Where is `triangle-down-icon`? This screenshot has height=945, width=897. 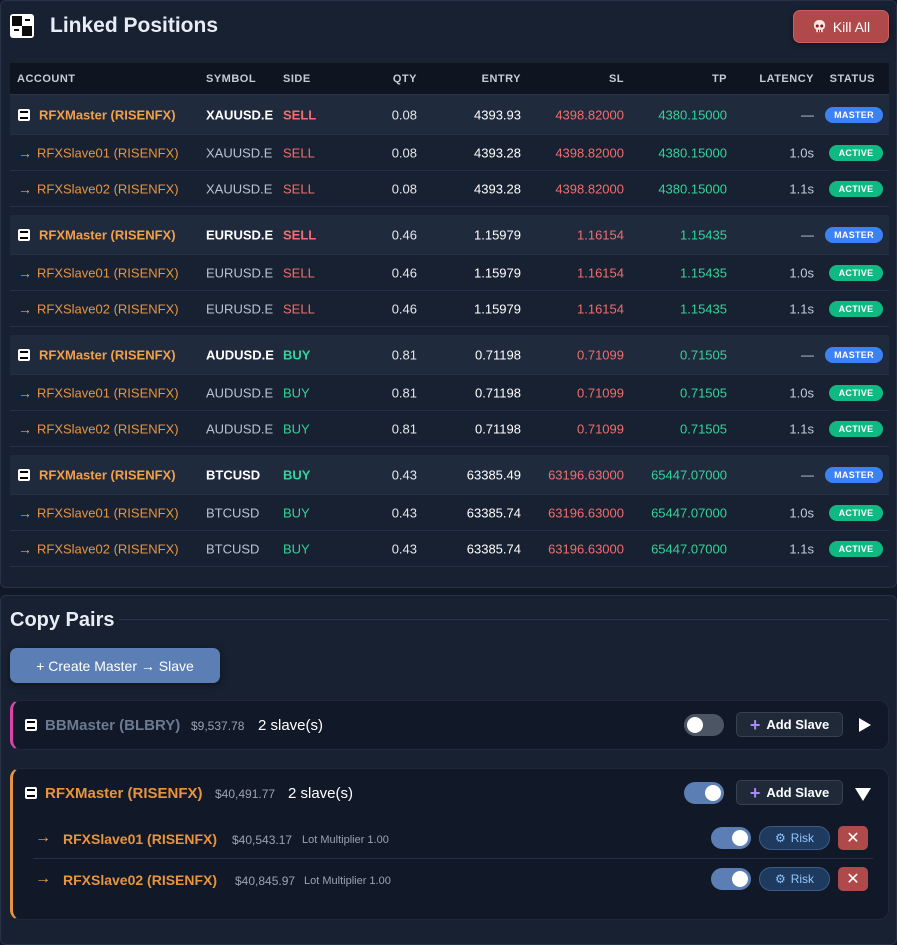
triangle-down-icon is located at coordinates (863, 794).